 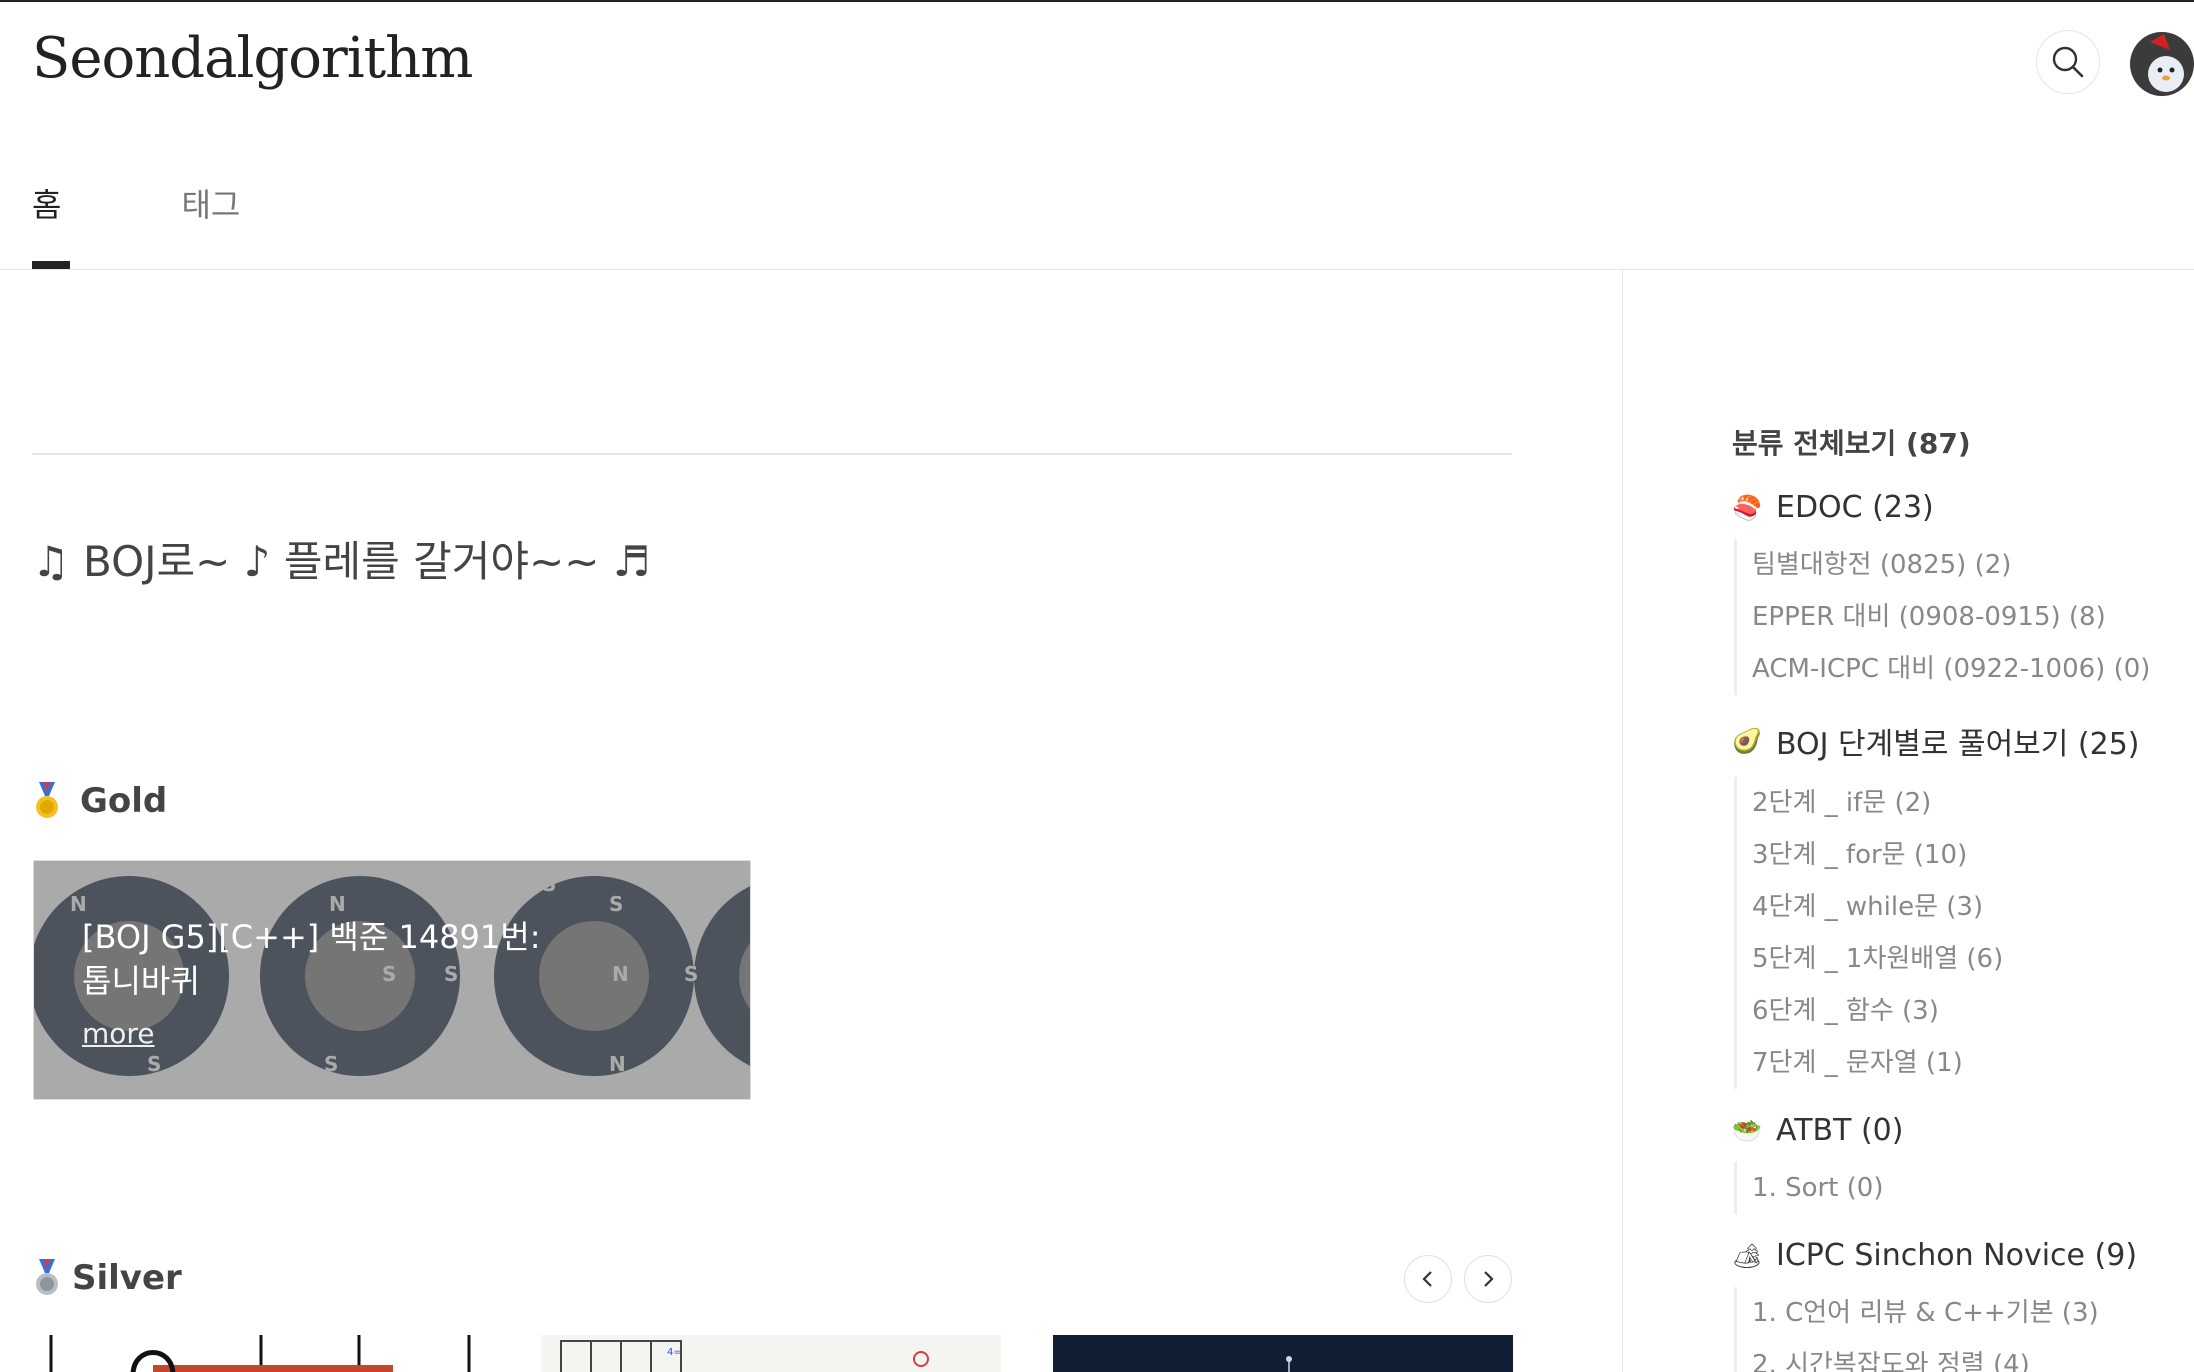 I want to click on svg-text: 4=, so click(x=674, y=1352).